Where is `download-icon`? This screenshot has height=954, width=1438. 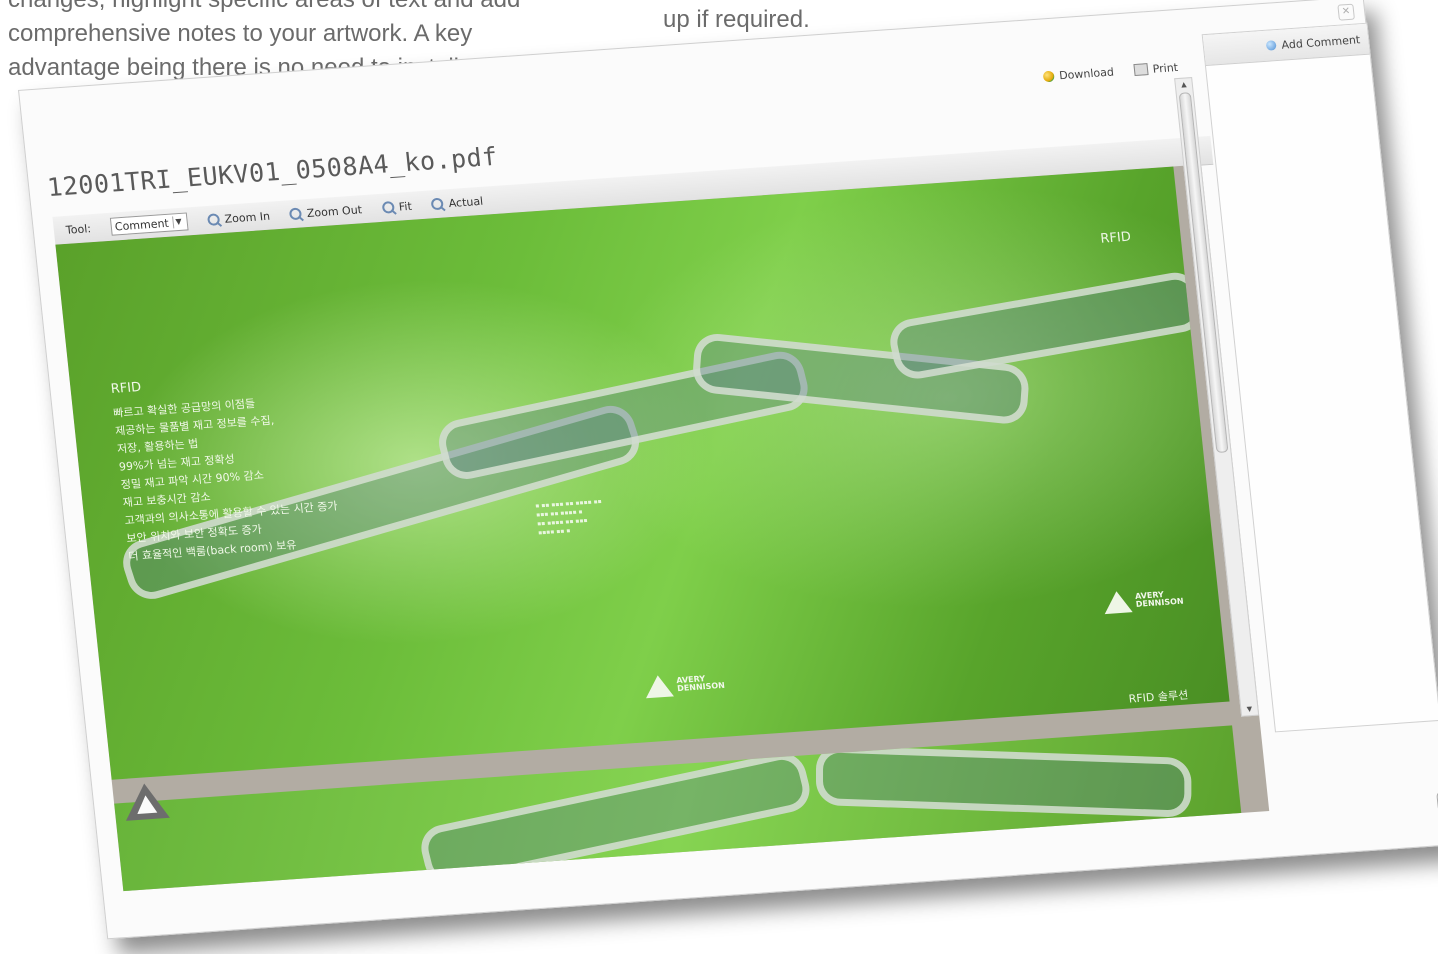 download-icon is located at coordinates (1048, 76).